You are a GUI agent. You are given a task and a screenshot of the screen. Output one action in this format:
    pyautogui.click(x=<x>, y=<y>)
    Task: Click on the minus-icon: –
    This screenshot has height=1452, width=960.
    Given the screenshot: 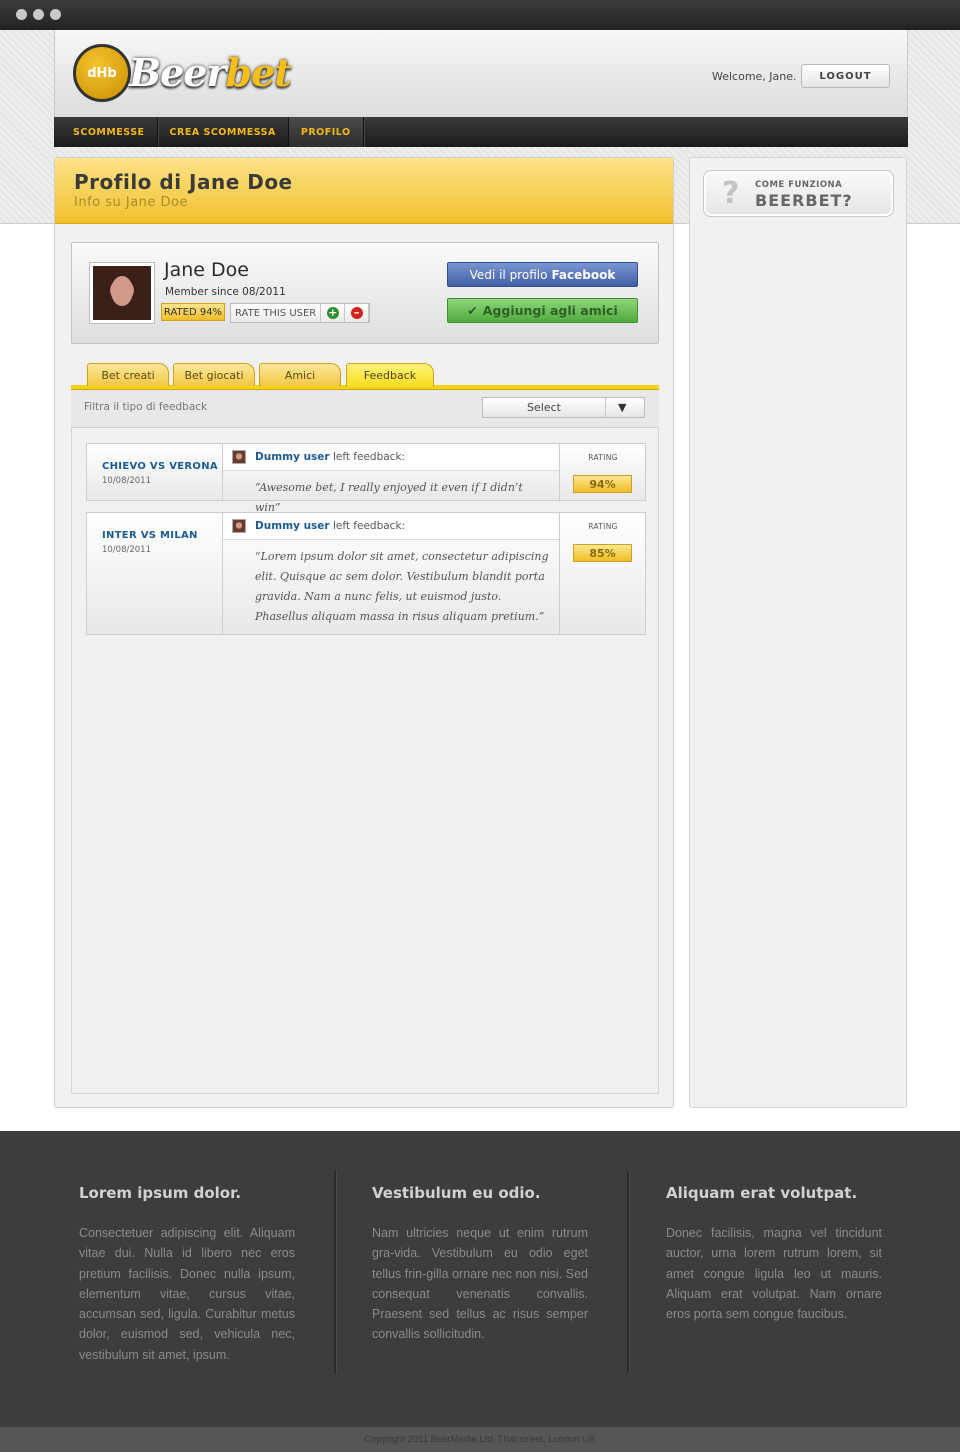 What is the action you would take?
    pyautogui.click(x=356, y=313)
    